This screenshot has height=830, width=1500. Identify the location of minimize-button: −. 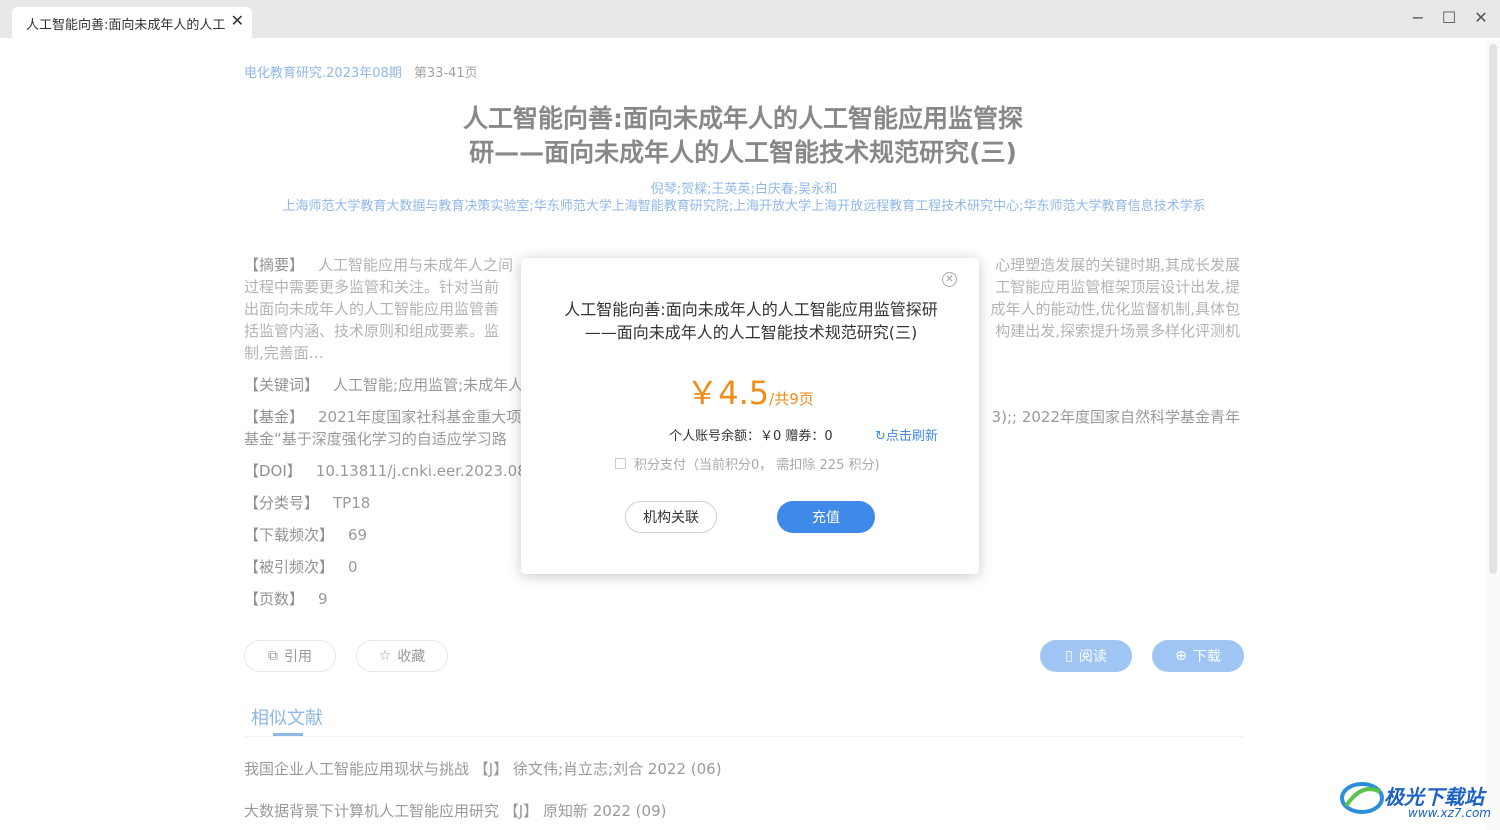
(1418, 18).